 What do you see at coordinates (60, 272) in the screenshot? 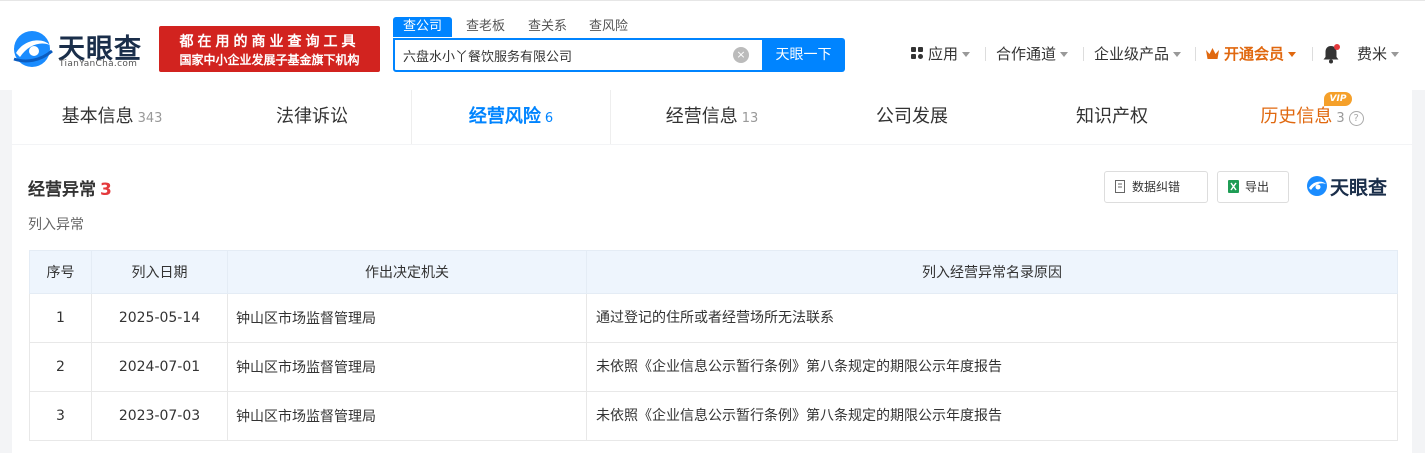
I see `col-header-no: 序号` at bounding box center [60, 272].